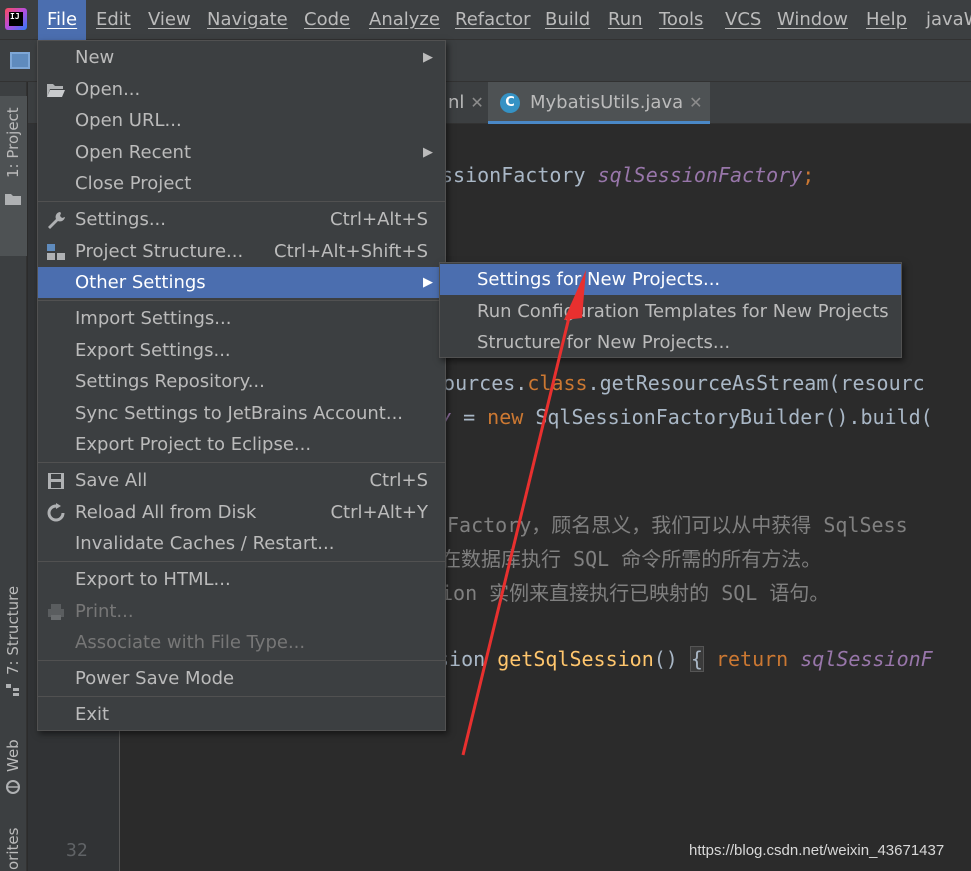 This screenshot has height=871, width=971. What do you see at coordinates (681, 20) in the screenshot?
I see `menu-tools: Tools` at bounding box center [681, 20].